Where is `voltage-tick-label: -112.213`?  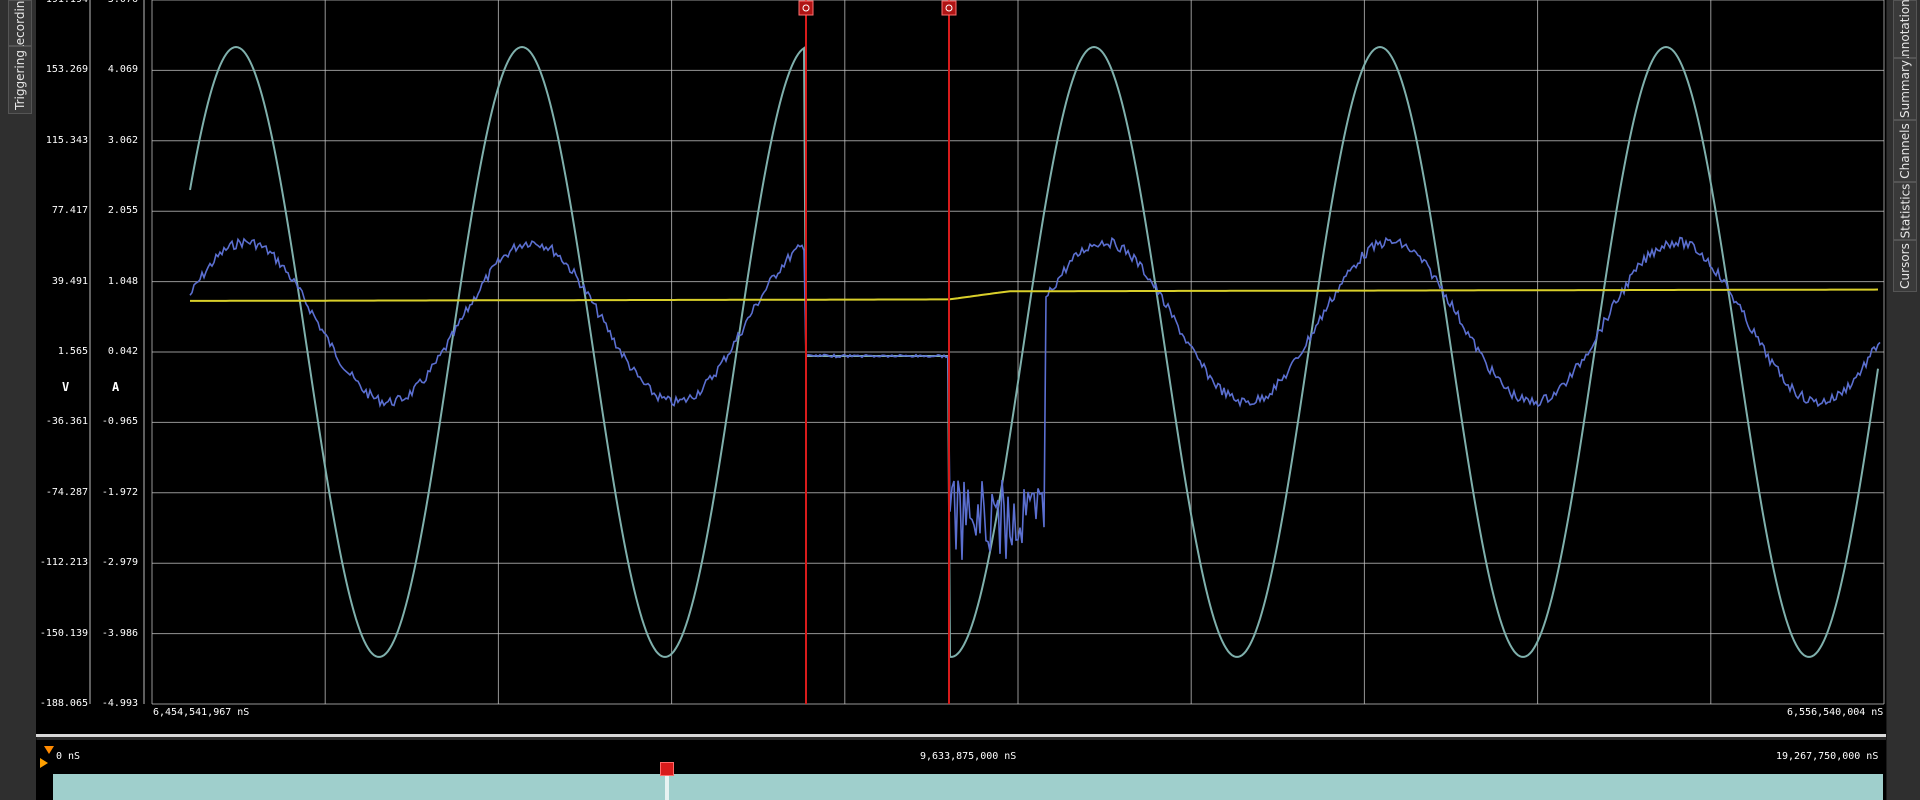 voltage-tick-label: -112.213 is located at coordinates (63, 563).